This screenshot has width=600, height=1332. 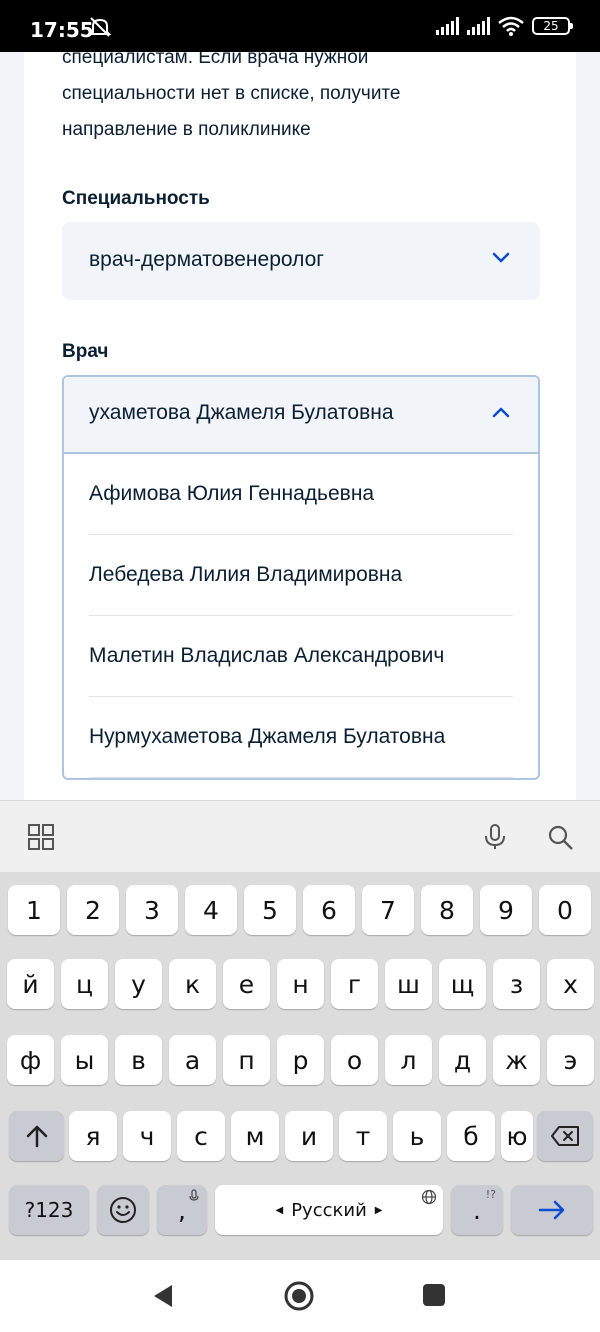 What do you see at coordinates (152, 910) in the screenshot?
I see `key-3: 3` at bounding box center [152, 910].